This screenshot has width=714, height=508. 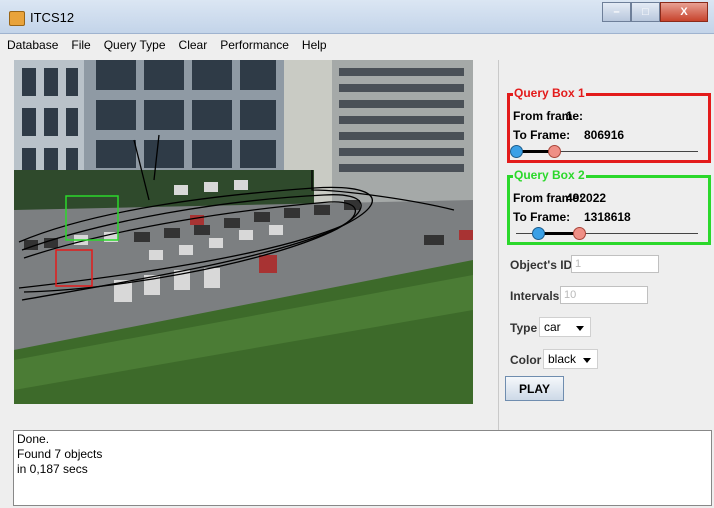 I want to click on color-label: Color, so click(x=526, y=360).